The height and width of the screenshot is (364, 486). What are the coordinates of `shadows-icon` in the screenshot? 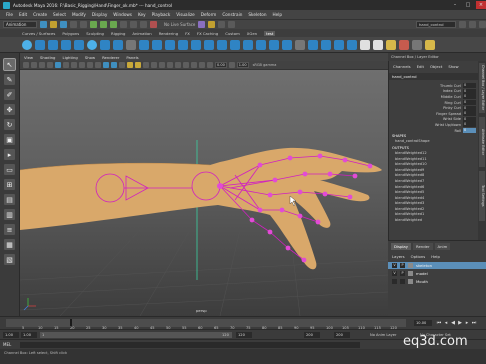 It's located at (146, 65).